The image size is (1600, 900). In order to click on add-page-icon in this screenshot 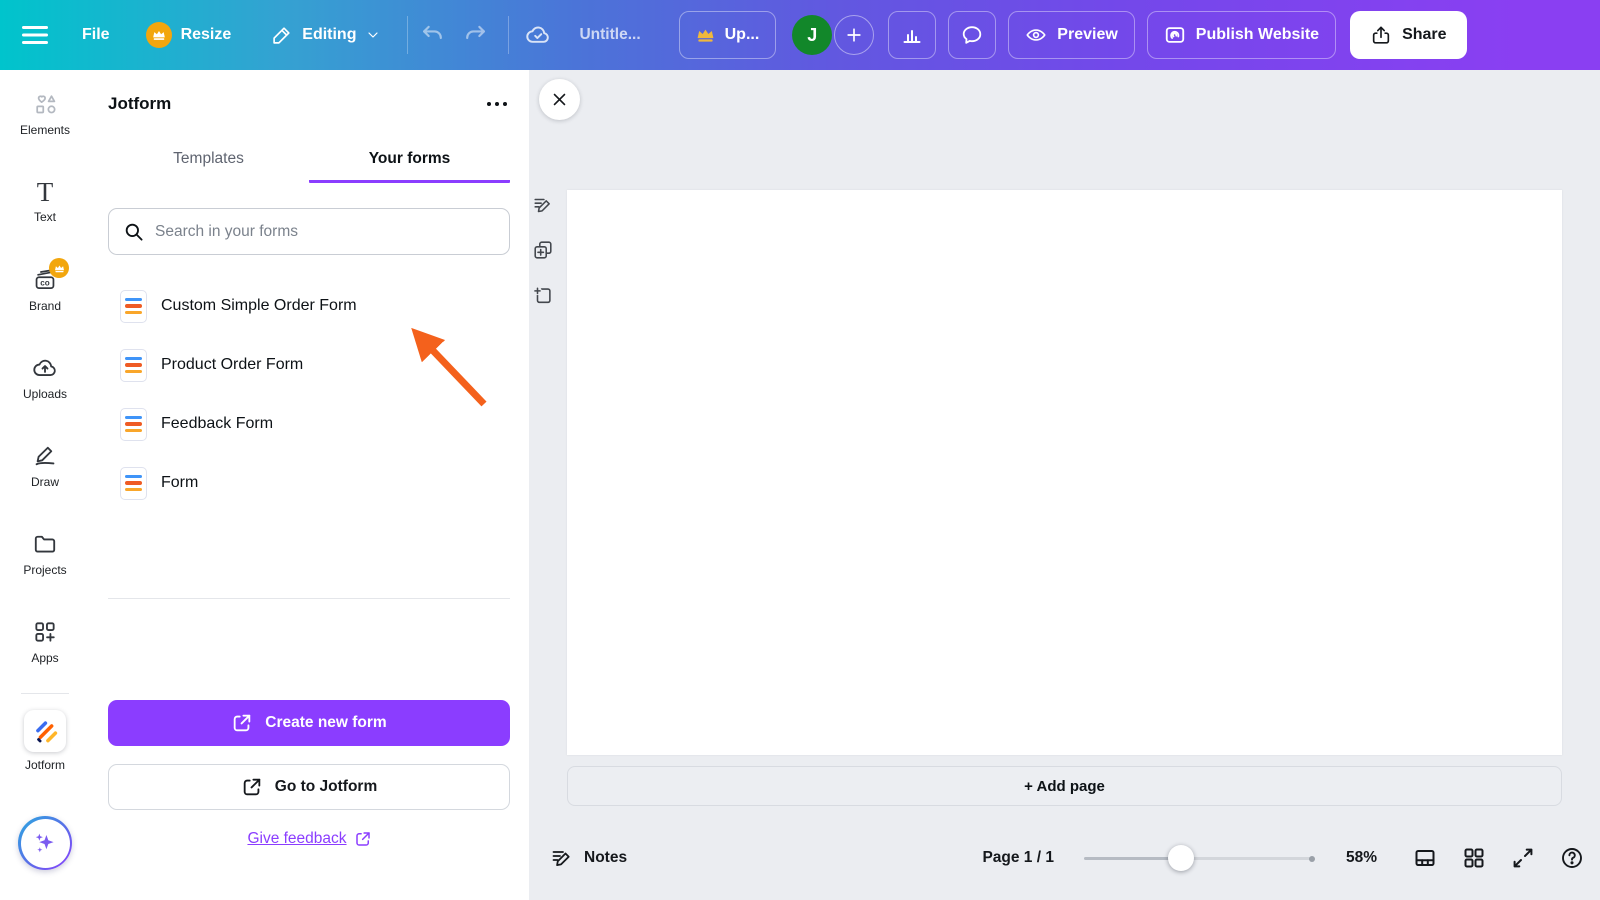, I will do `click(543, 295)`.